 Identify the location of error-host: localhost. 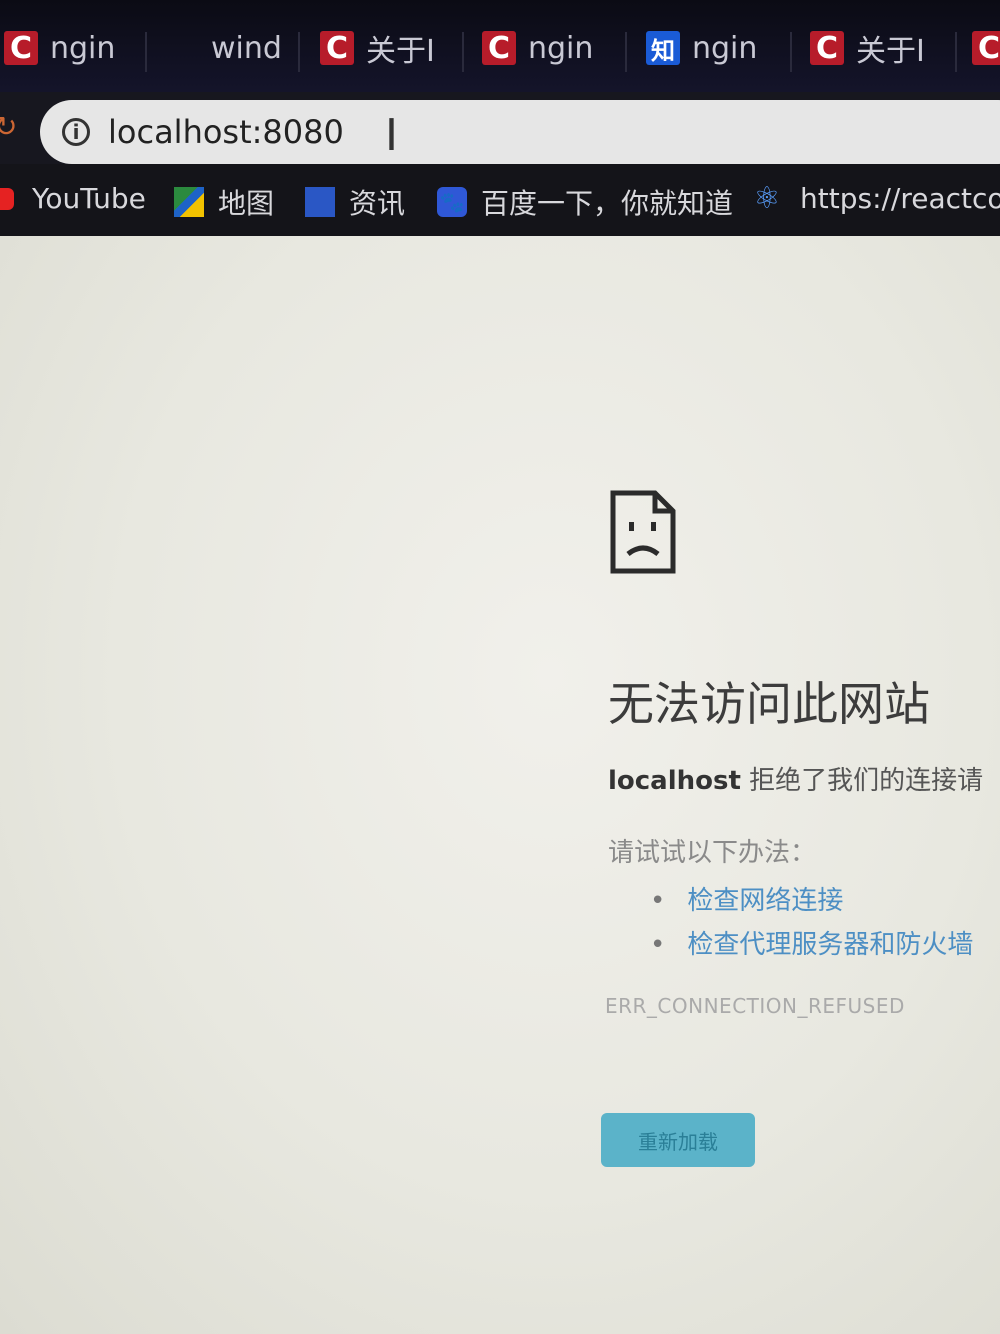
(674, 781).